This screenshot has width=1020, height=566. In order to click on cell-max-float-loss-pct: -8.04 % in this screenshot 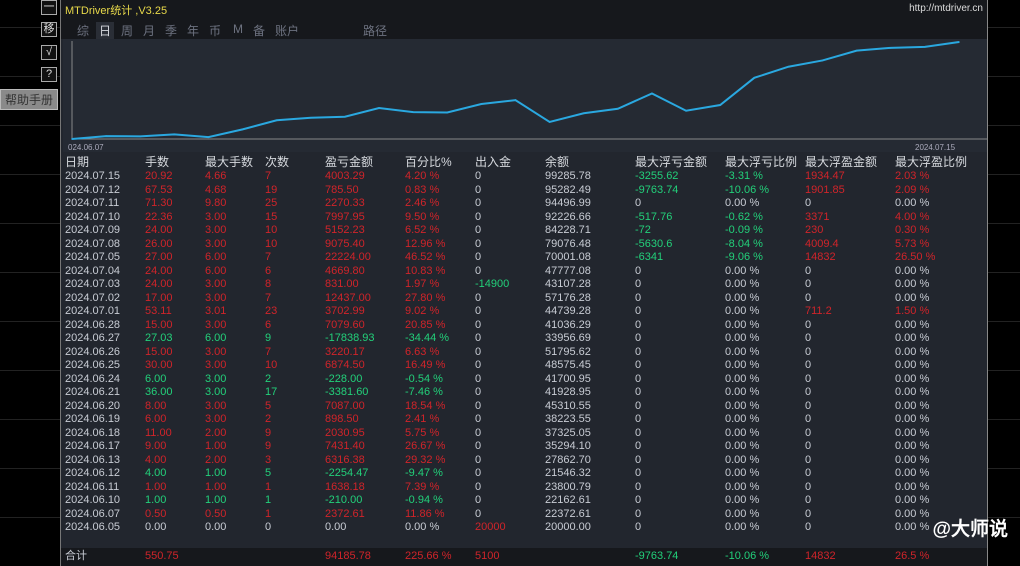, I will do `click(744, 243)`.